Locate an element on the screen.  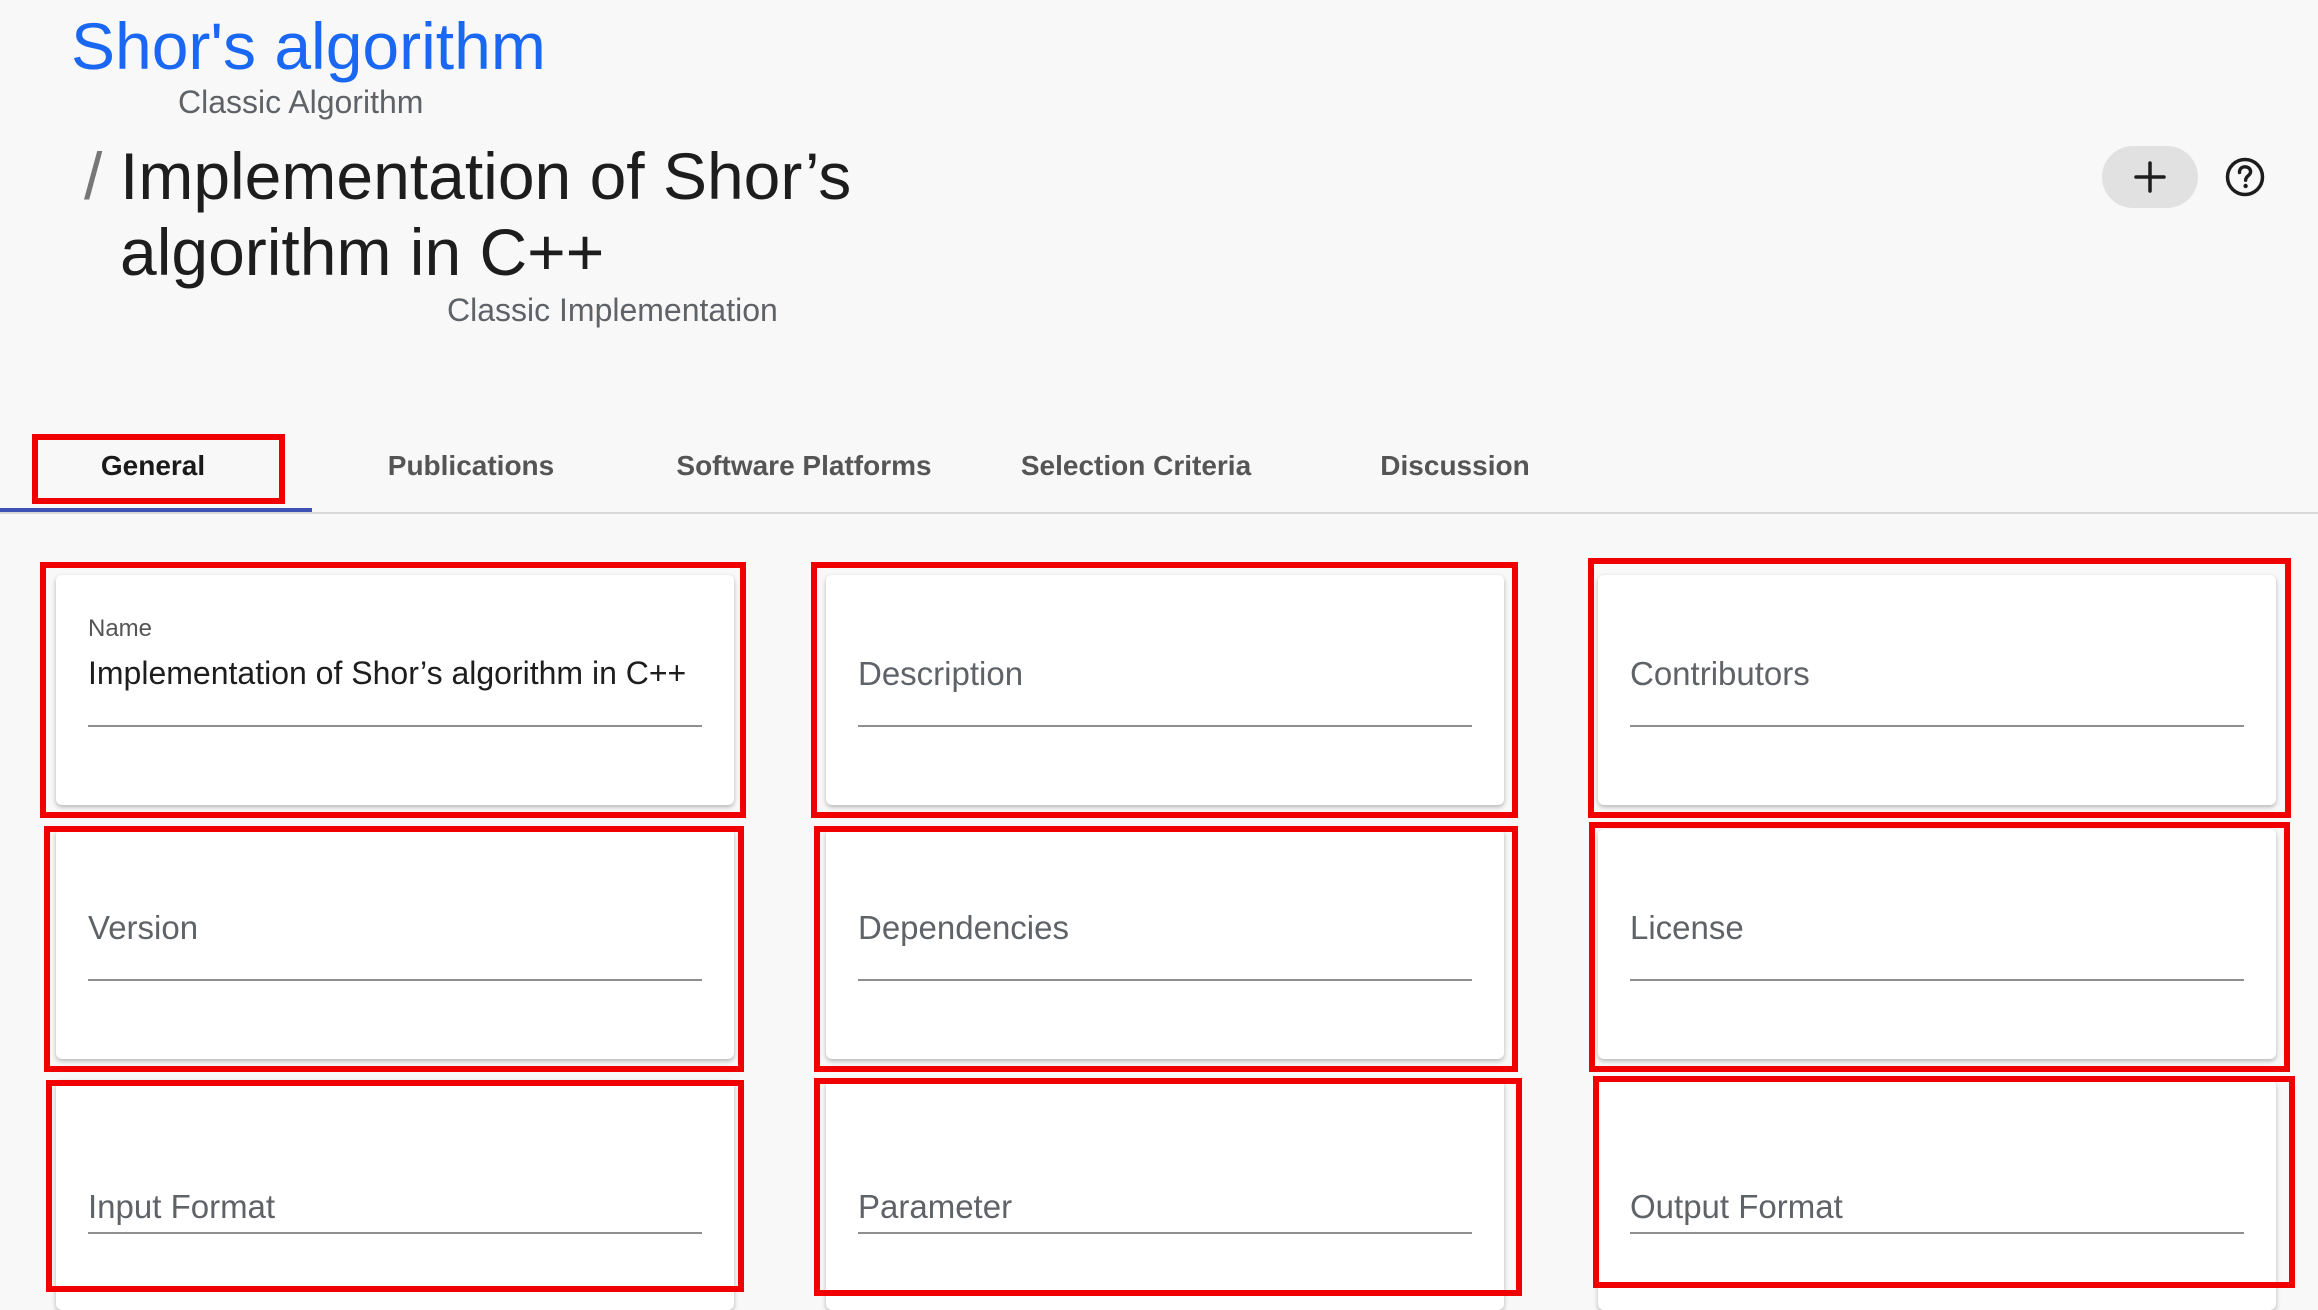
parameter-field-underline is located at coordinates (1165, 1233).